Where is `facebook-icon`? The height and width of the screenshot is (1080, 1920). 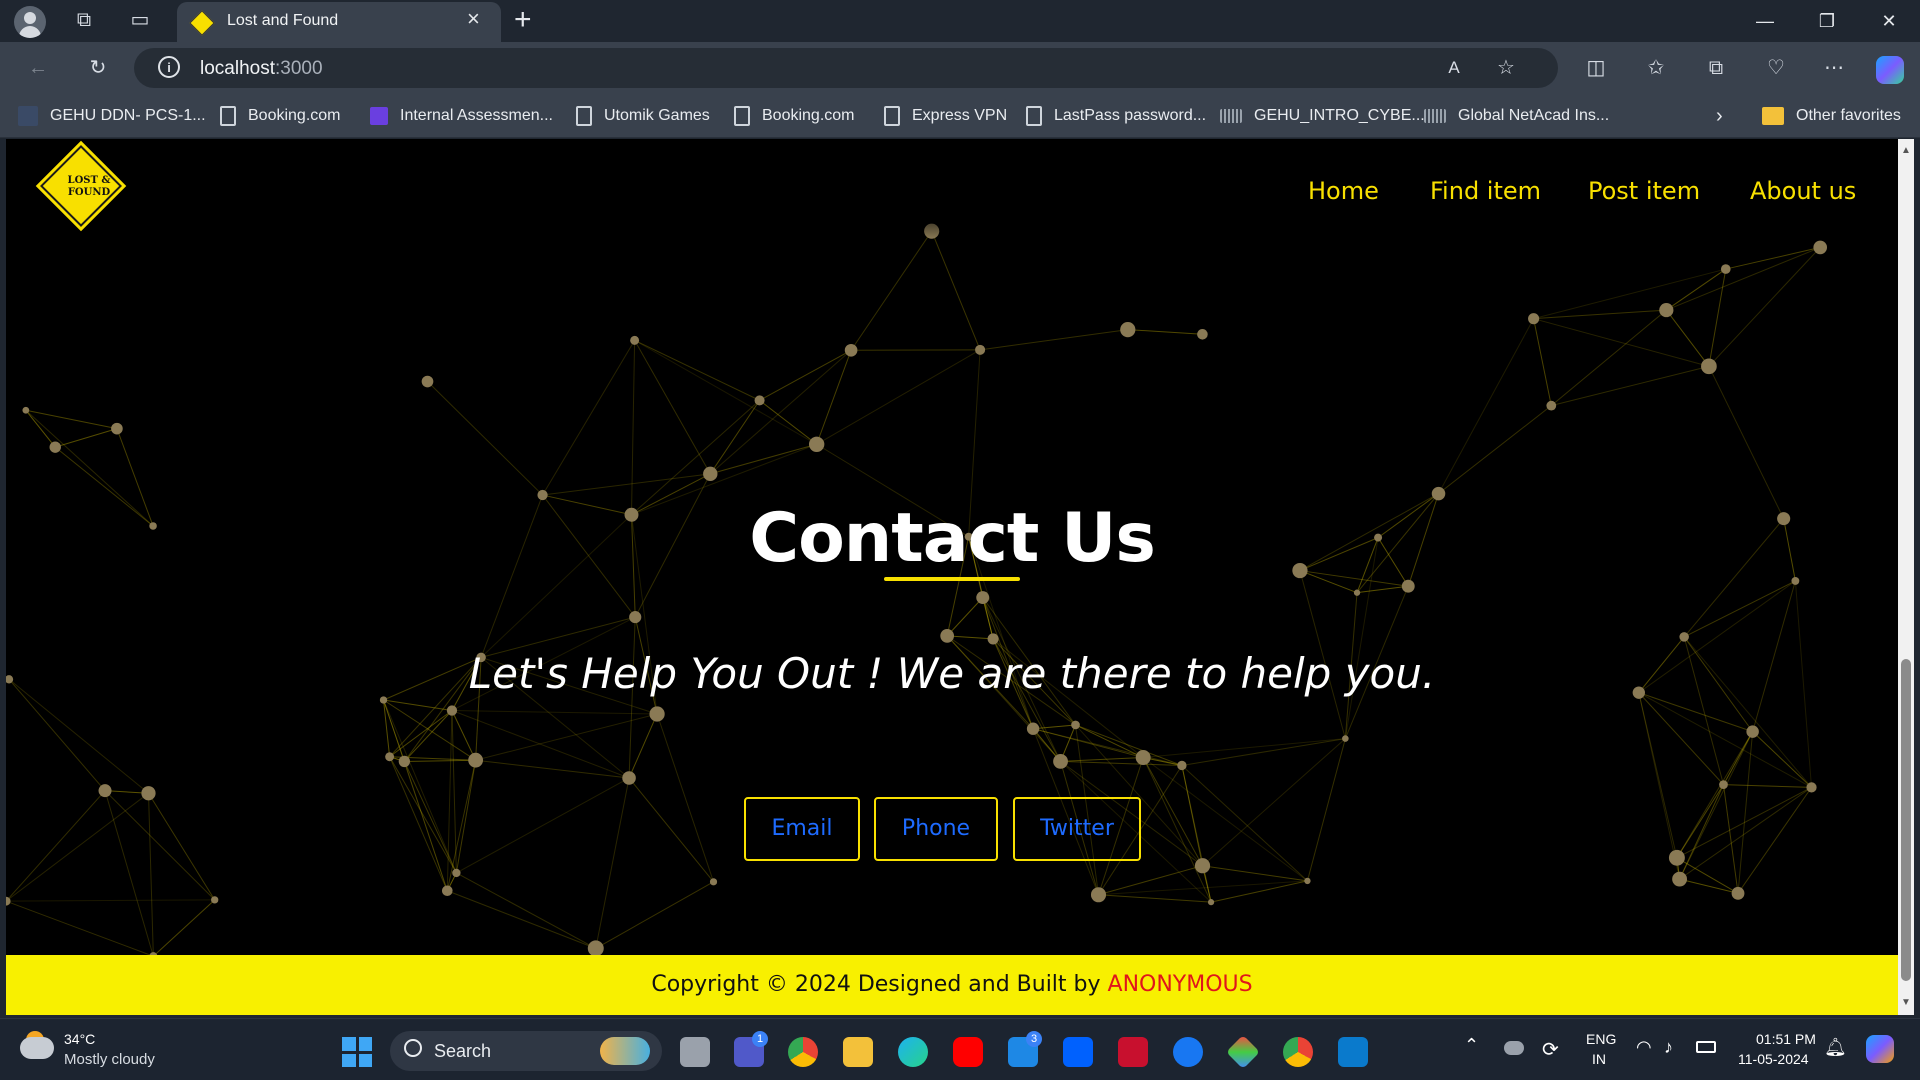 facebook-icon is located at coordinates (1188, 1052).